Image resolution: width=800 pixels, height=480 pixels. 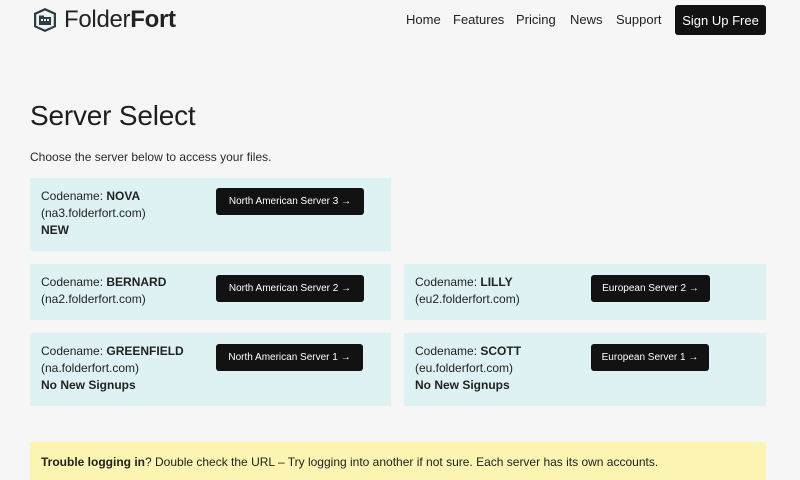 I want to click on server-host: (na3.folderfort.com), so click(x=93, y=213).